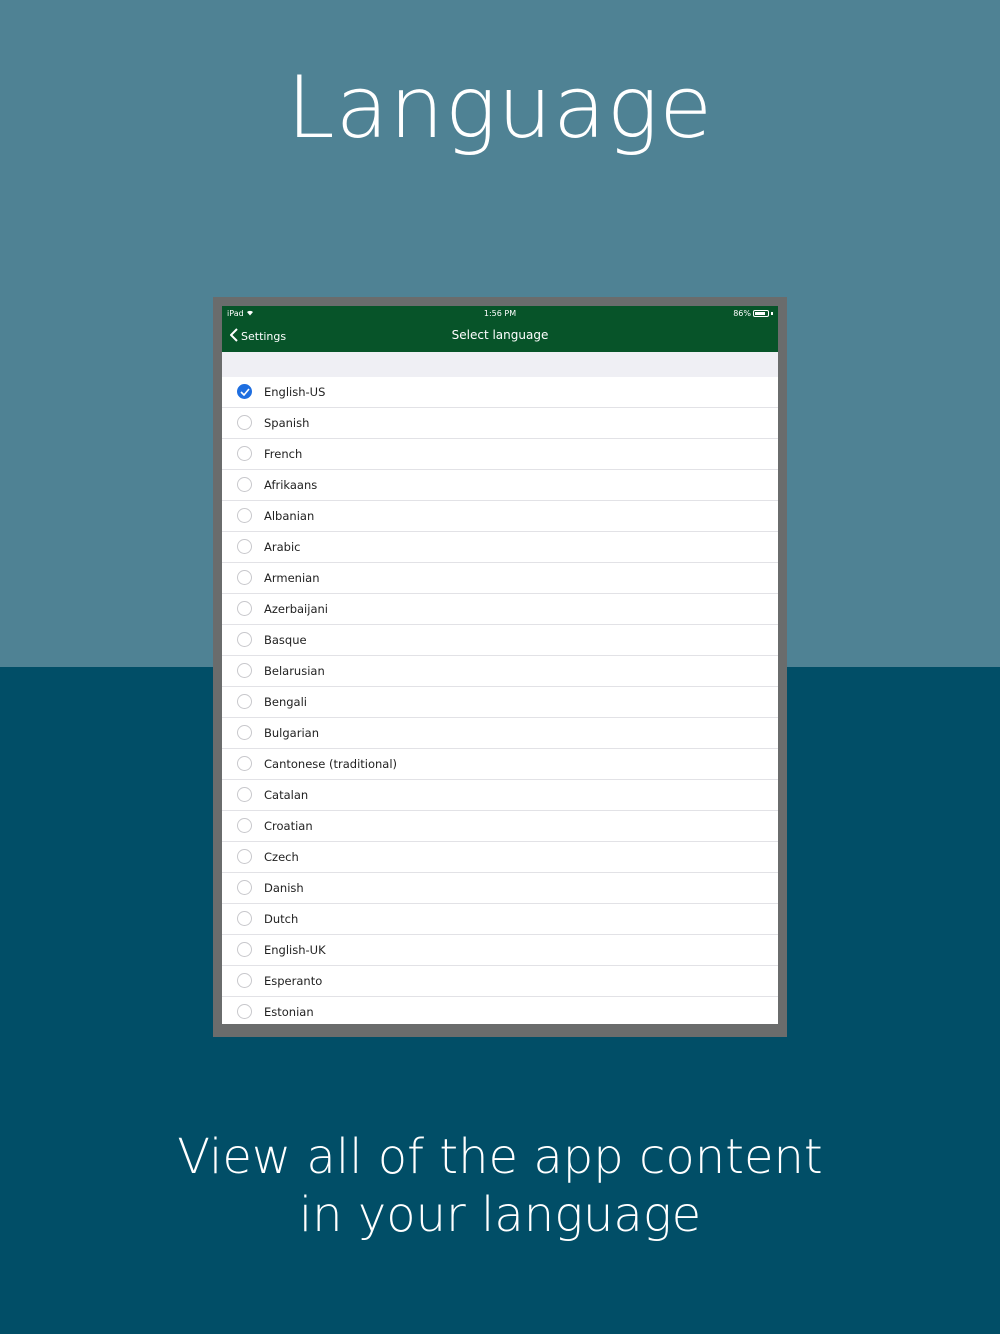  I want to click on caption-line-1: View all of the app content, so click(500, 1157).